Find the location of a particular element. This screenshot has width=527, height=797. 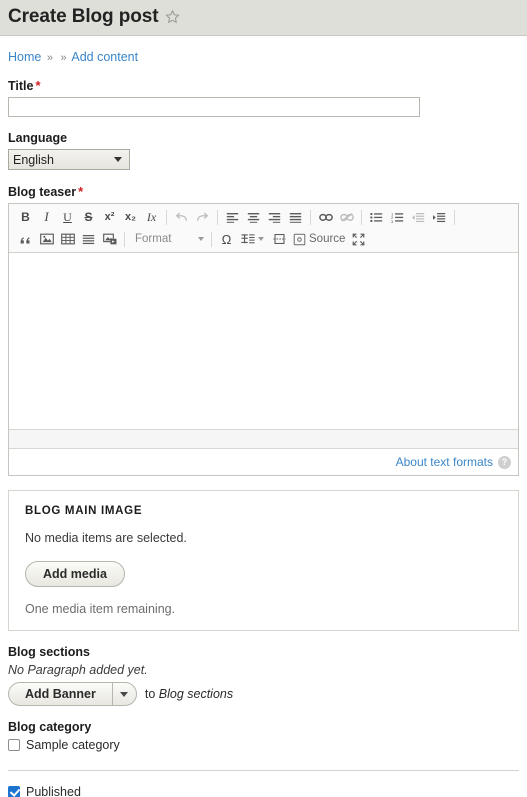

language-selected-value: English is located at coordinates (33, 159).